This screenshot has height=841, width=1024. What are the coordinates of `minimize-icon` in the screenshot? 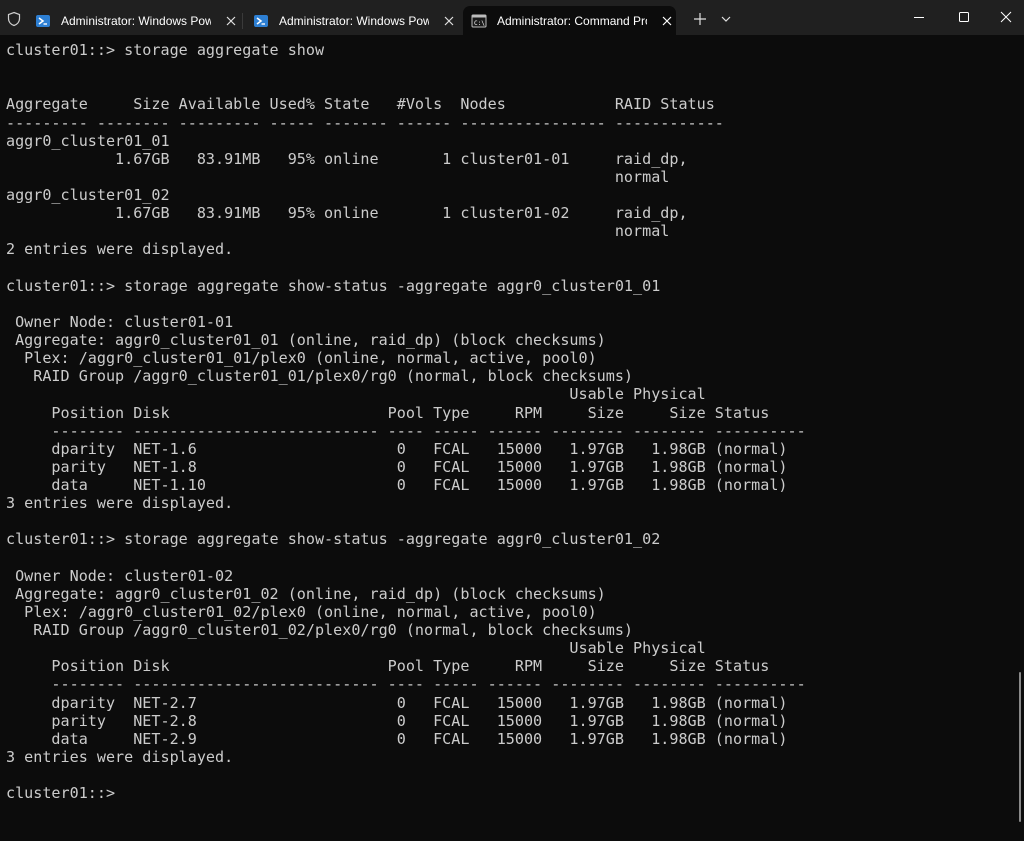 It's located at (919, 17).